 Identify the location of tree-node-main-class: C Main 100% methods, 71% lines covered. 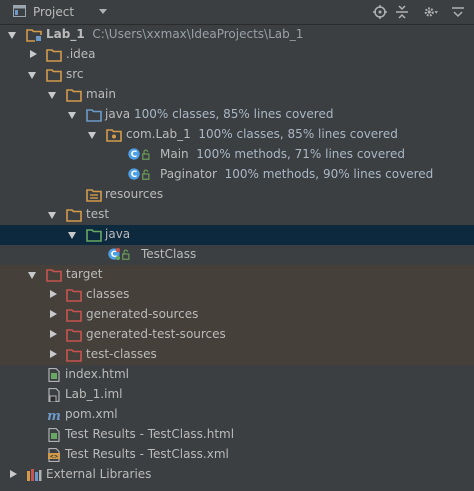
(237, 155).